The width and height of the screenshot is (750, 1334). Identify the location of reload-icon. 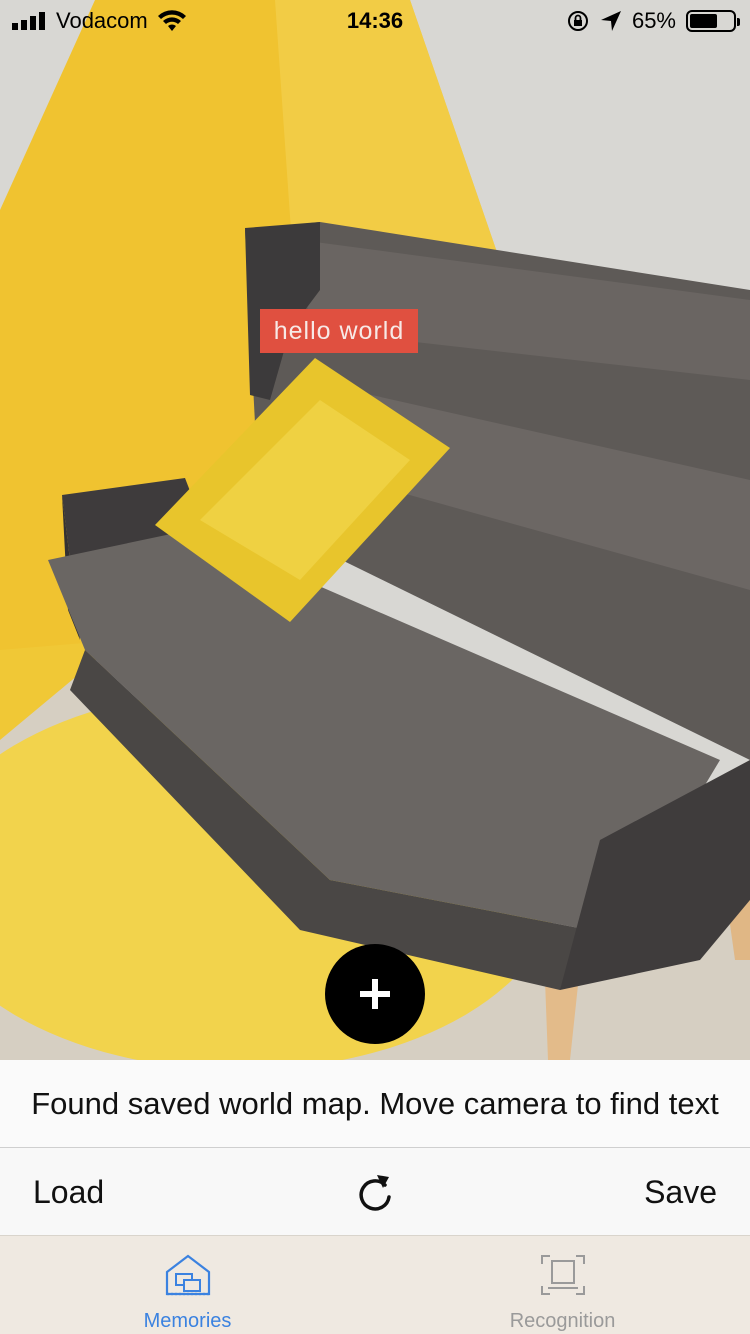
(375, 1193).